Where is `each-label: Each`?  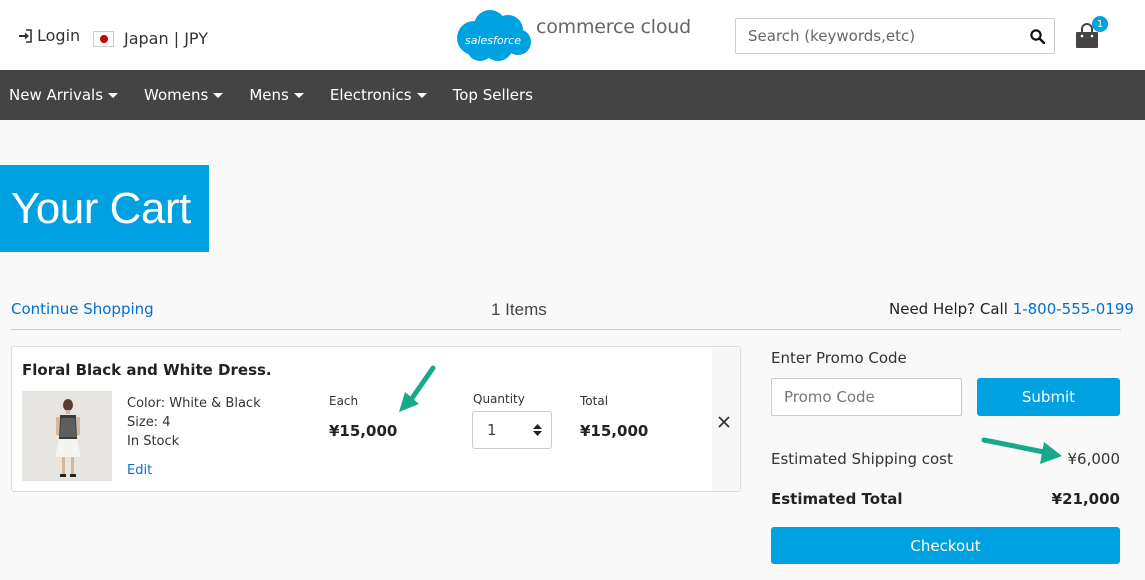
each-label: Each is located at coordinates (344, 401).